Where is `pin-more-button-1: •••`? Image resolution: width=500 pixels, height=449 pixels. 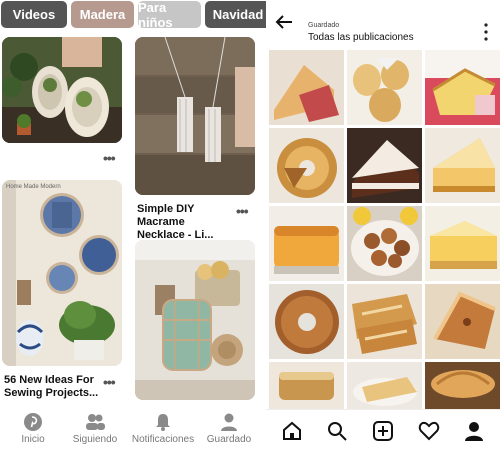
pin-more-button-1: ••• is located at coordinates (109, 158).